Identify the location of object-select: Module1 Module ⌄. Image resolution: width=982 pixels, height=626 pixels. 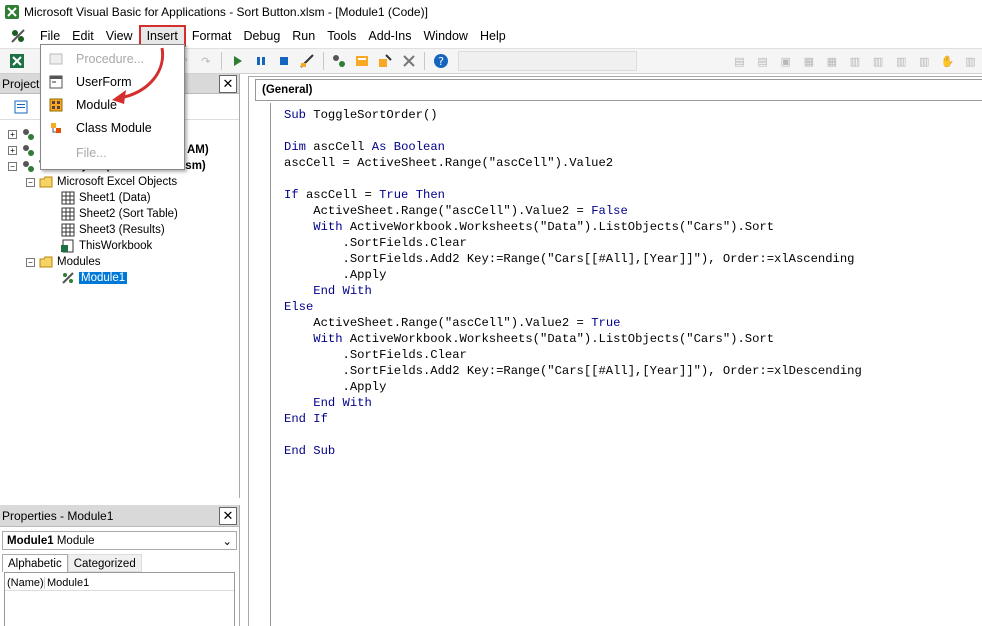
(119, 540).